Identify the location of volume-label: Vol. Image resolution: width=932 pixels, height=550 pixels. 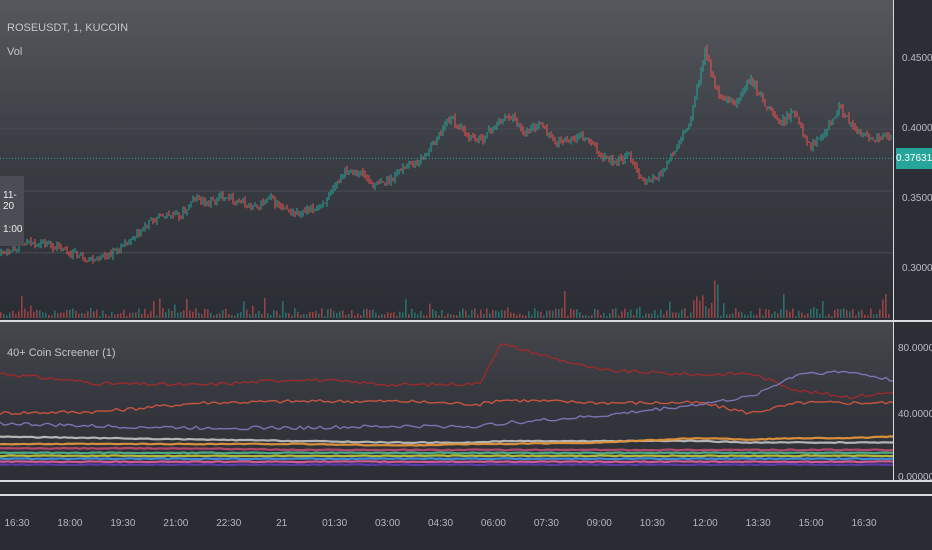
(14, 52).